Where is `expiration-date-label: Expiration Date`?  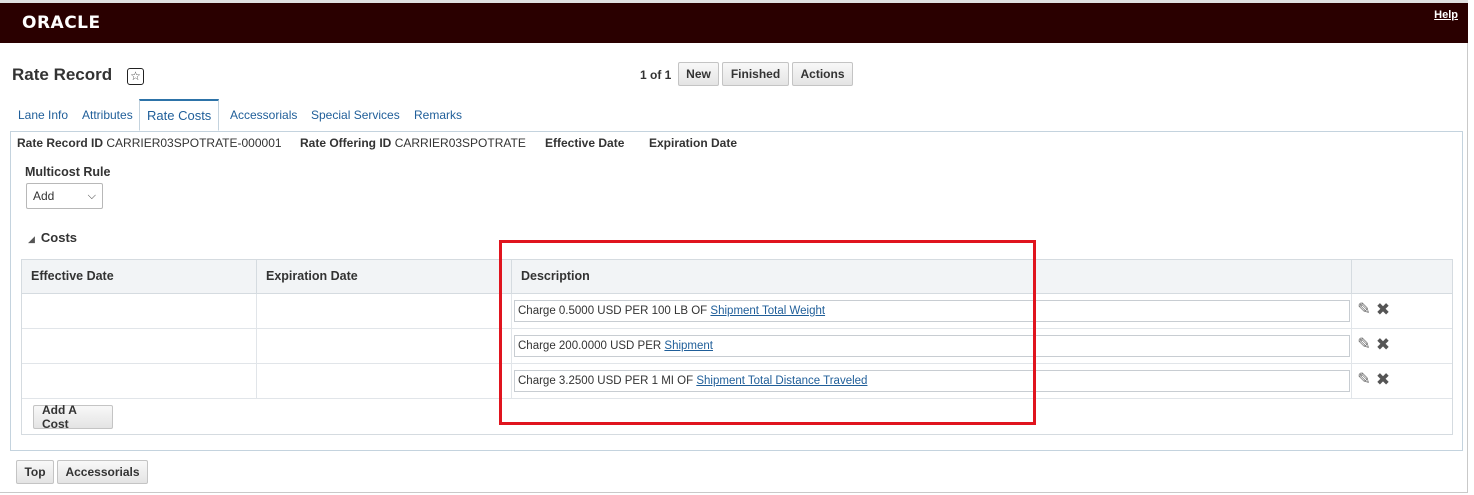 expiration-date-label: Expiration Date is located at coordinates (693, 143).